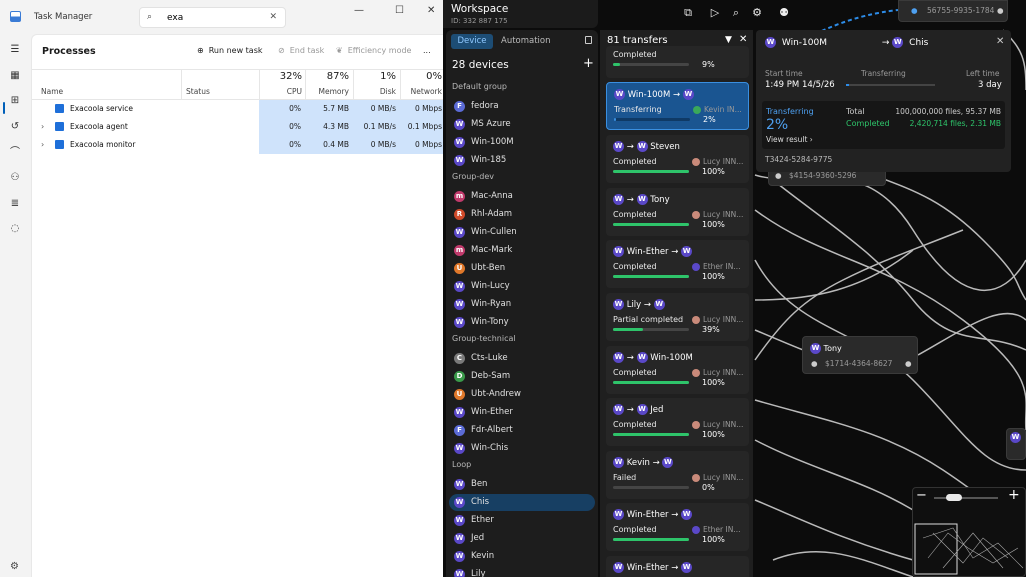  What do you see at coordinates (328, 91) in the screenshot?
I see `column-memory: Memory` at bounding box center [328, 91].